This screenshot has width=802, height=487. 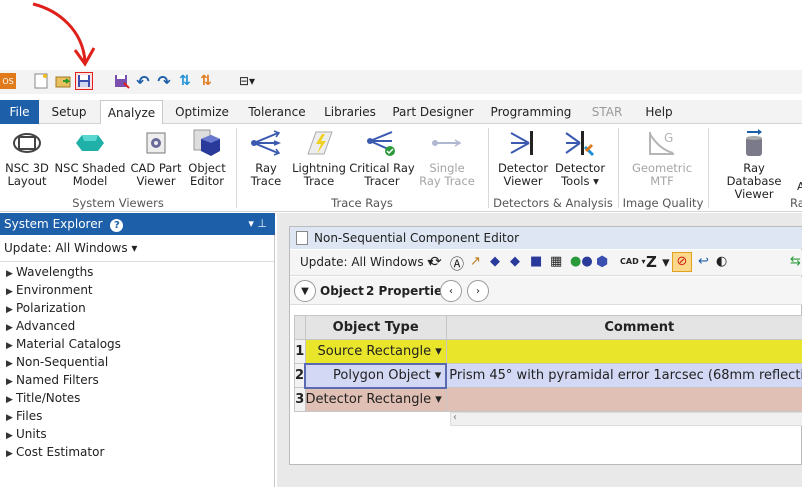 I want to click on grid-header-row: Object Type Comment, so click(x=548, y=327).